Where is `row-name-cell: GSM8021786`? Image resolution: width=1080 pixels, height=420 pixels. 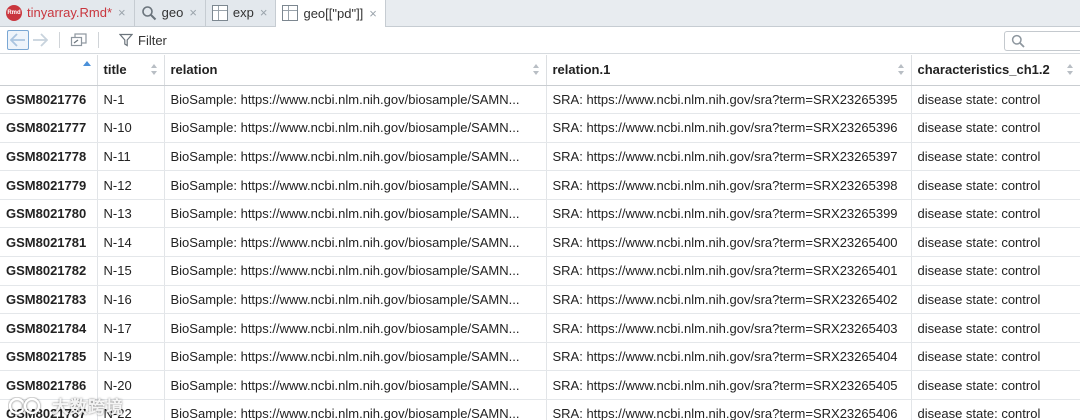 row-name-cell: GSM8021786 is located at coordinates (49, 385).